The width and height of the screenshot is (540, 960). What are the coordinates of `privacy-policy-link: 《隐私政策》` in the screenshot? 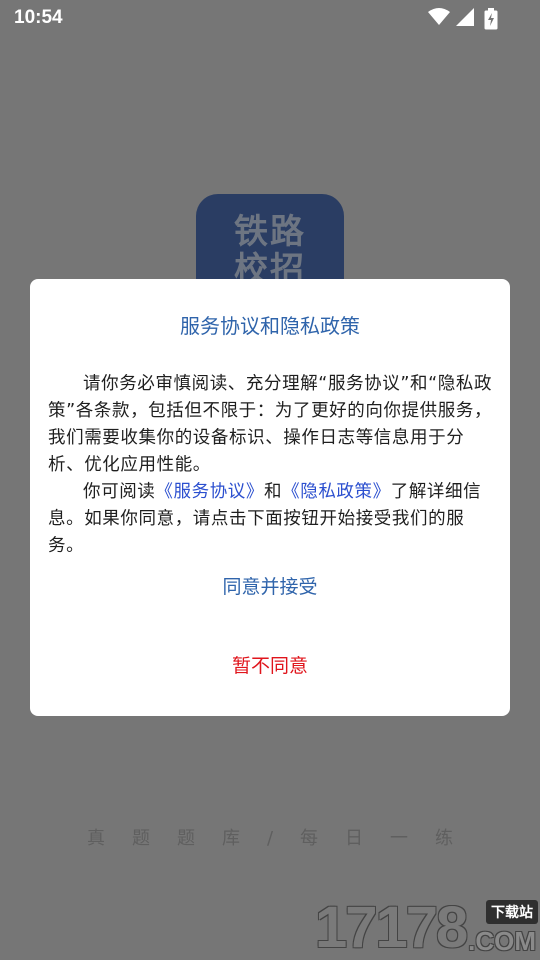 It's located at (336, 492).